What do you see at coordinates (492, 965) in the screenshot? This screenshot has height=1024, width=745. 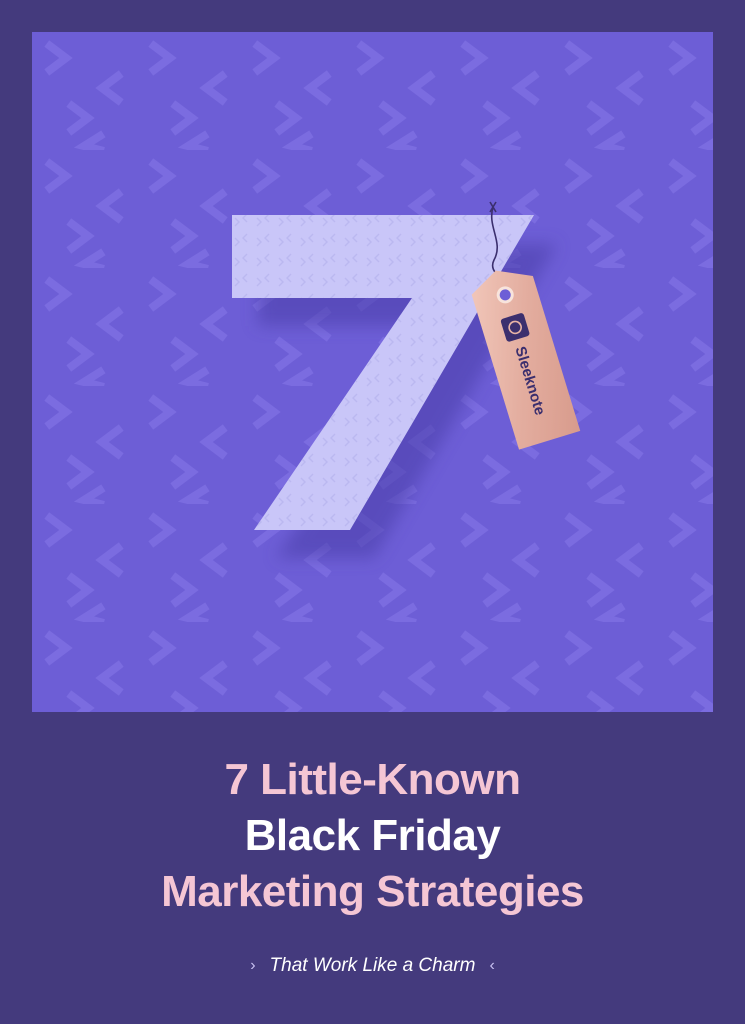 I see `chevron-left-icon: ‹` at bounding box center [492, 965].